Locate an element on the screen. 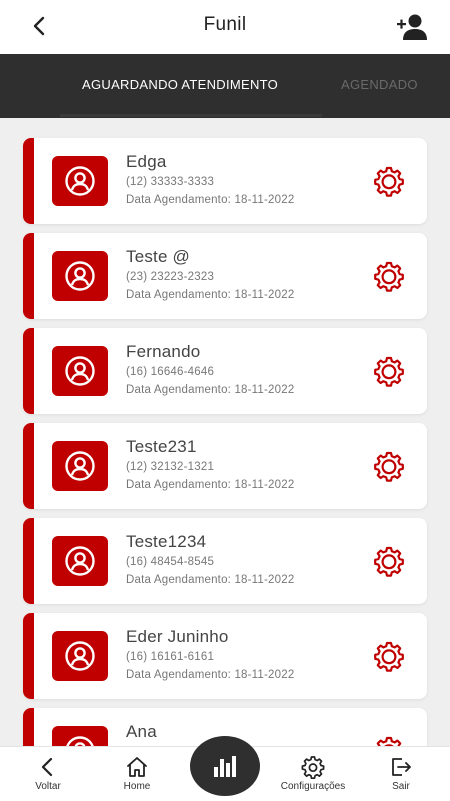 The height and width of the screenshot is (801, 450). contact-phone: (16) 48454-8545 is located at coordinates (170, 562).